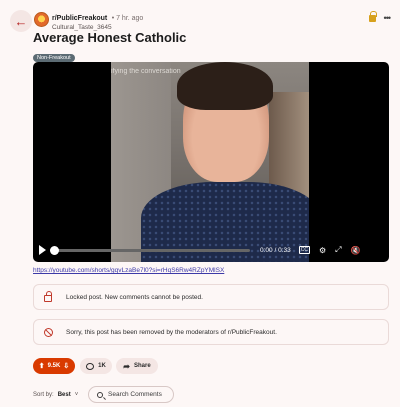  I want to click on comment-bubble-icon, so click(90, 366).